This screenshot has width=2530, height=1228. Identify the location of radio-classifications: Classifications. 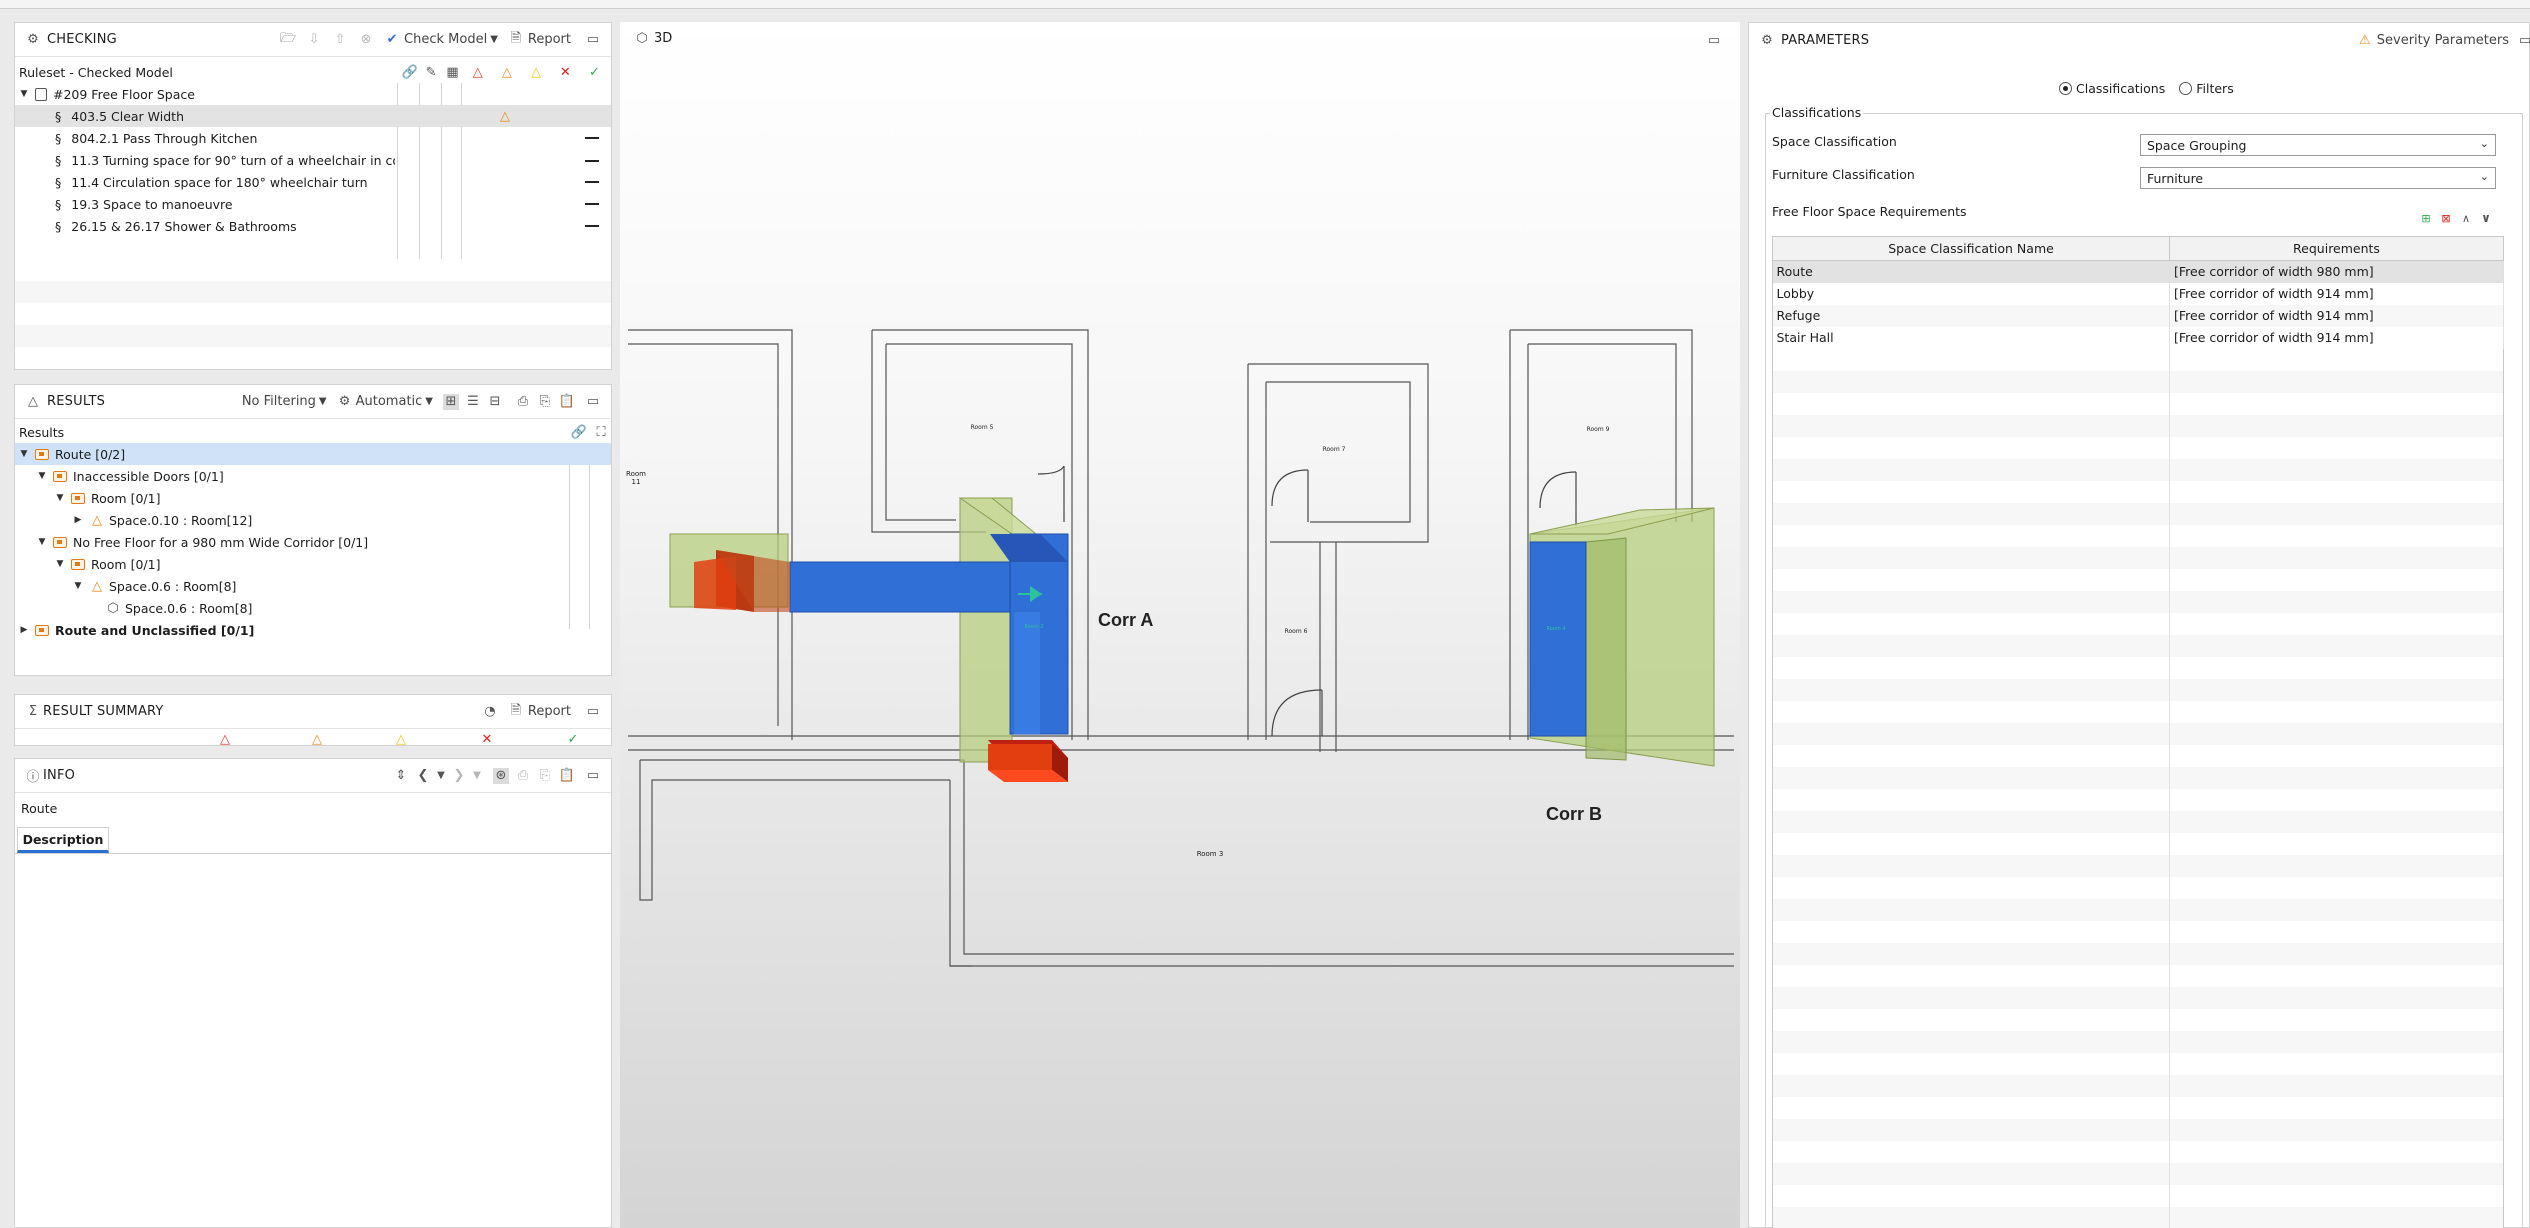
(2112, 88).